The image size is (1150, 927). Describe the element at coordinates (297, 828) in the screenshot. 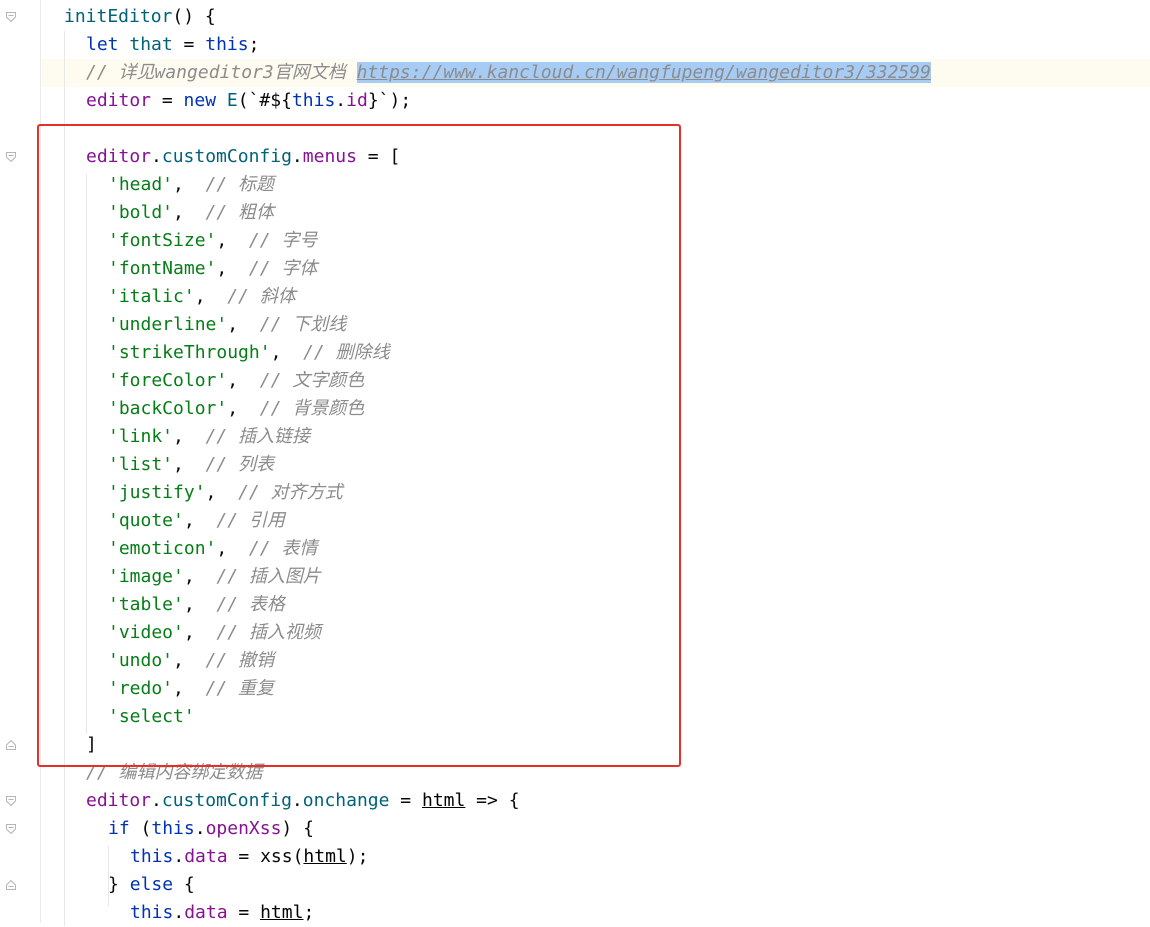

I see `code-token: ) {` at that location.